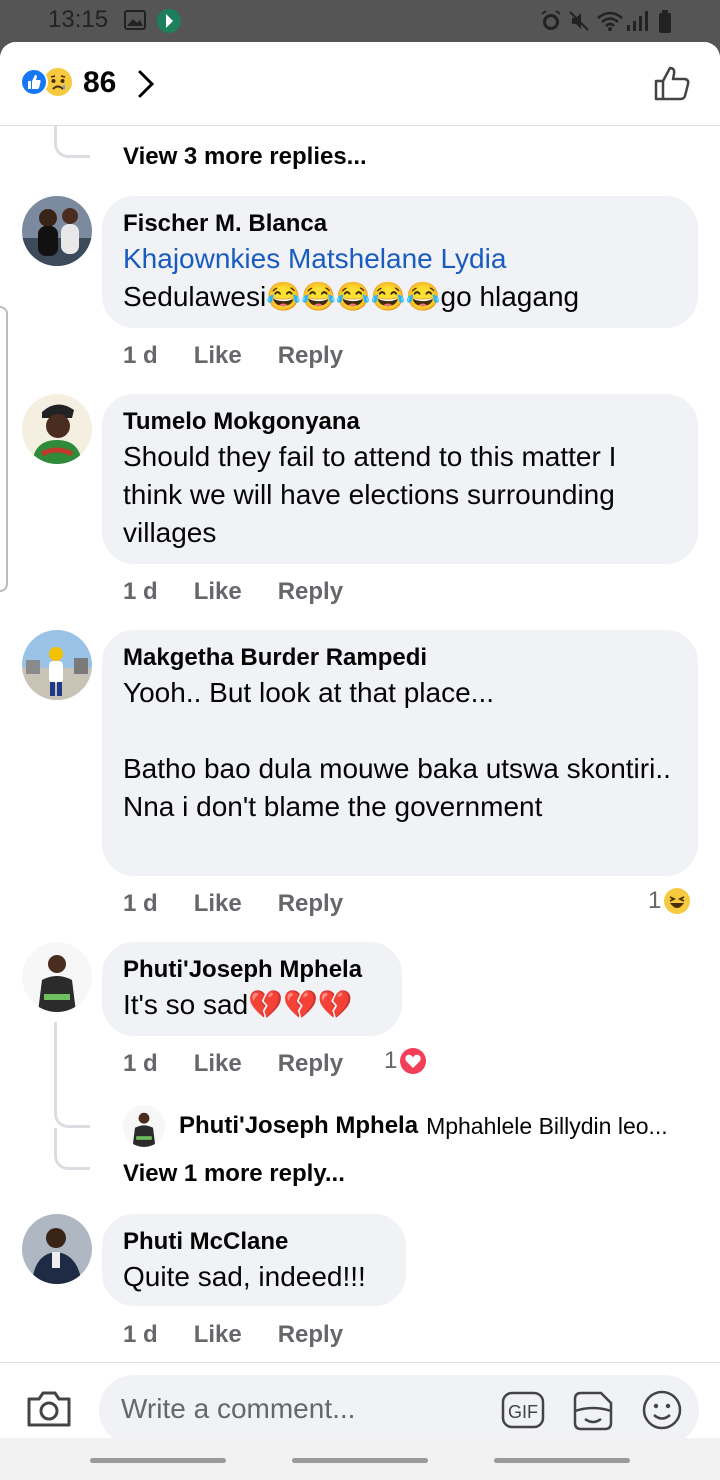 The width and height of the screenshot is (720, 1480). What do you see at coordinates (360, 22) in the screenshot?
I see `status-bar: 13:15` at bounding box center [360, 22].